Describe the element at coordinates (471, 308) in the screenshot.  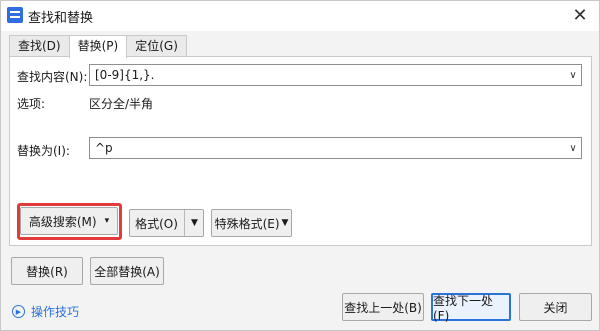
I see `find-next-button: 查找下一处(F)` at that location.